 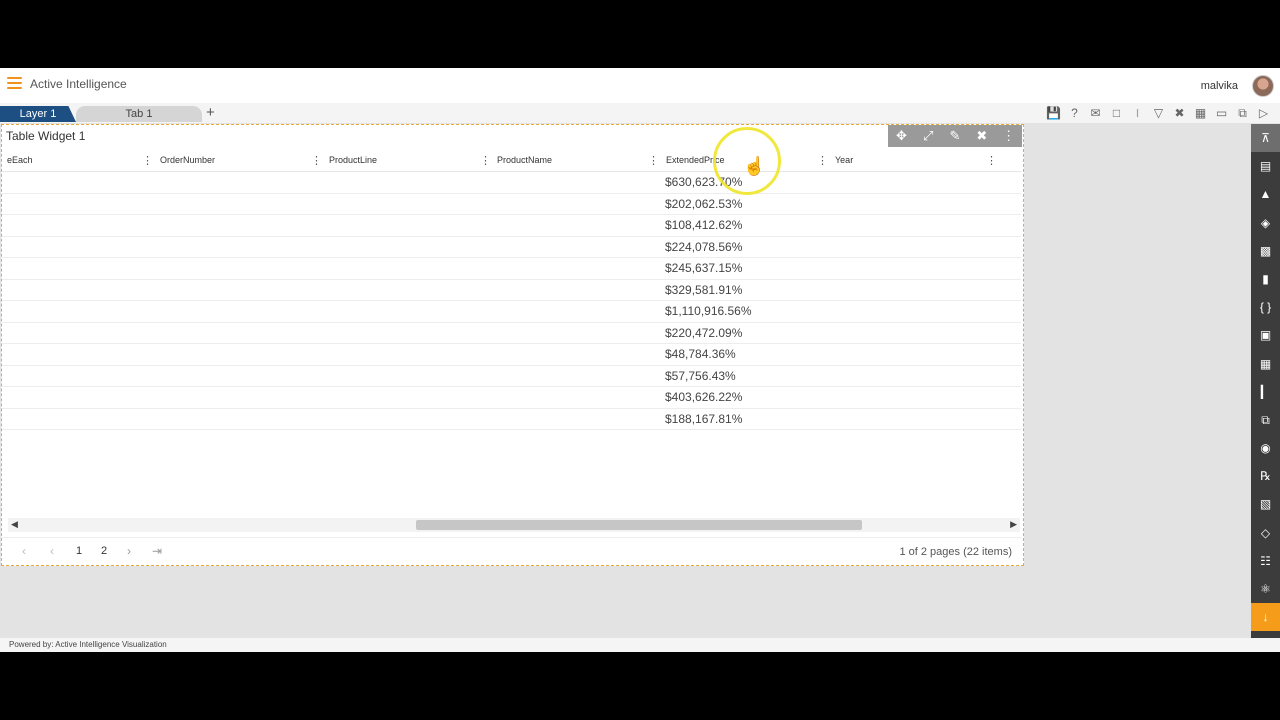 I want to click on extended-price-cell: $202,062.53%, so click(x=704, y=203).